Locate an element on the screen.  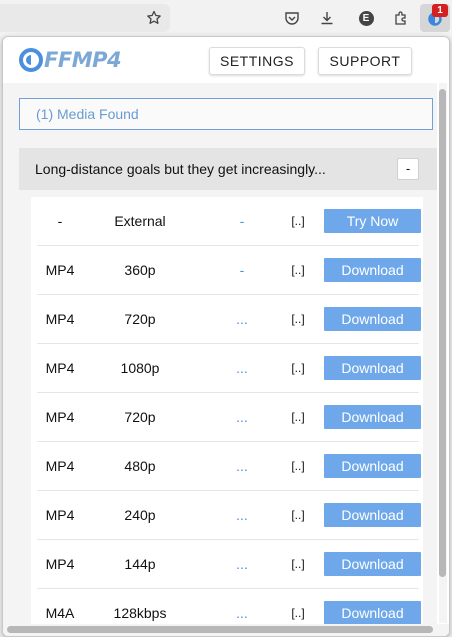
media-found-bar: (1) Media Found is located at coordinates (226, 114).